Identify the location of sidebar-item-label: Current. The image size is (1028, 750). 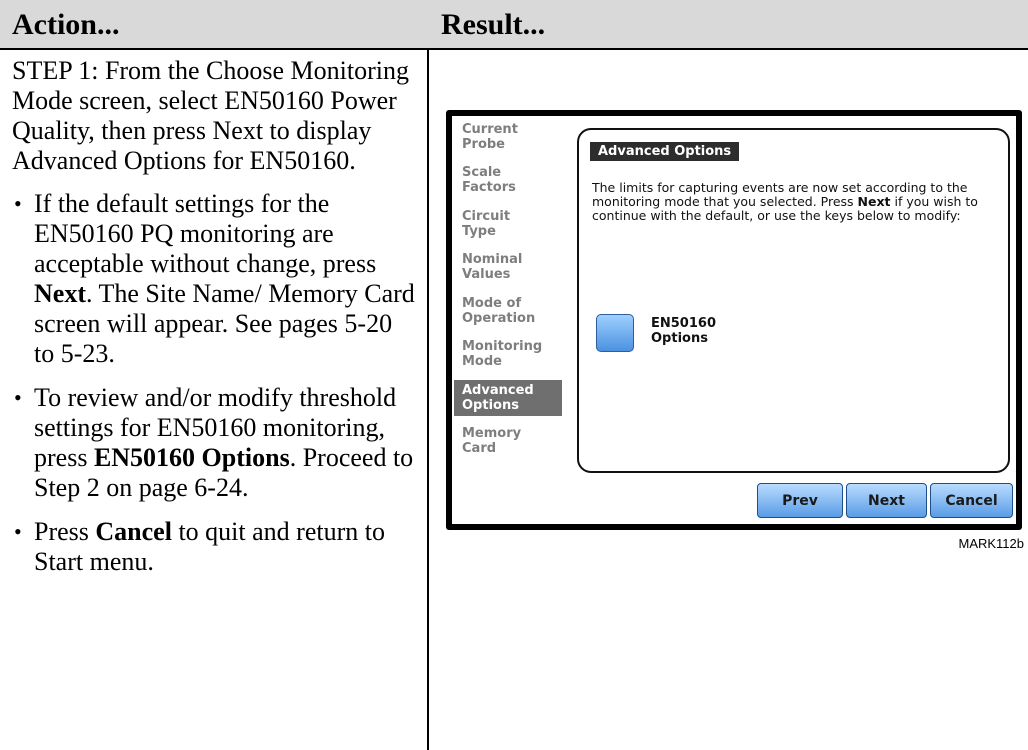
(490, 129).